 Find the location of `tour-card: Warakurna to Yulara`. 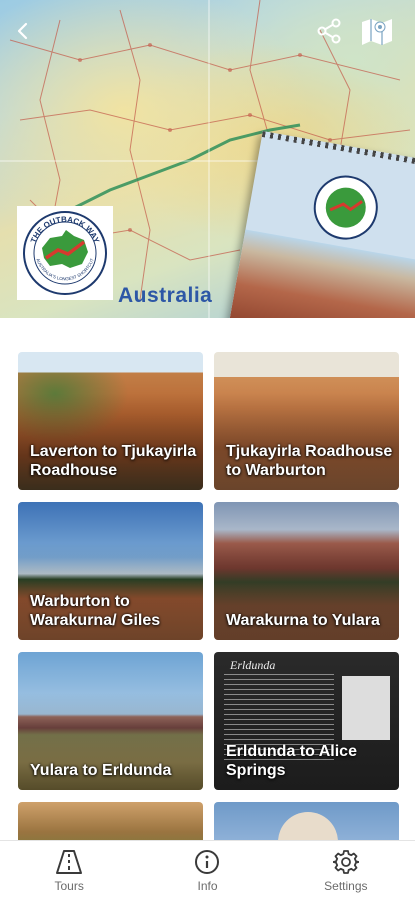

tour-card: Warakurna to Yulara is located at coordinates (306, 571).